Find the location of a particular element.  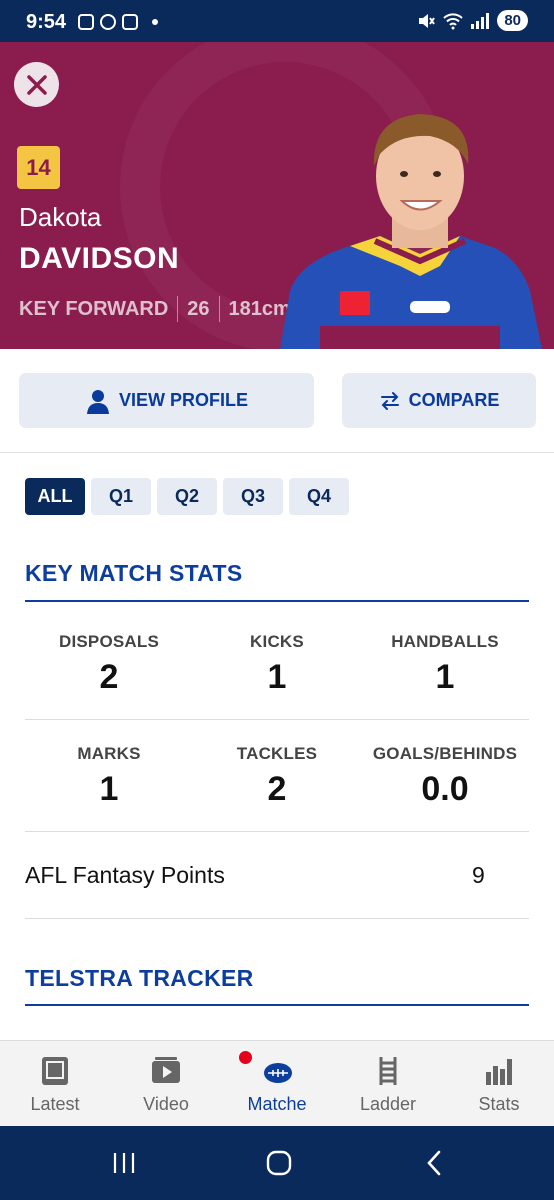

signal-icon is located at coordinates (480, 20).